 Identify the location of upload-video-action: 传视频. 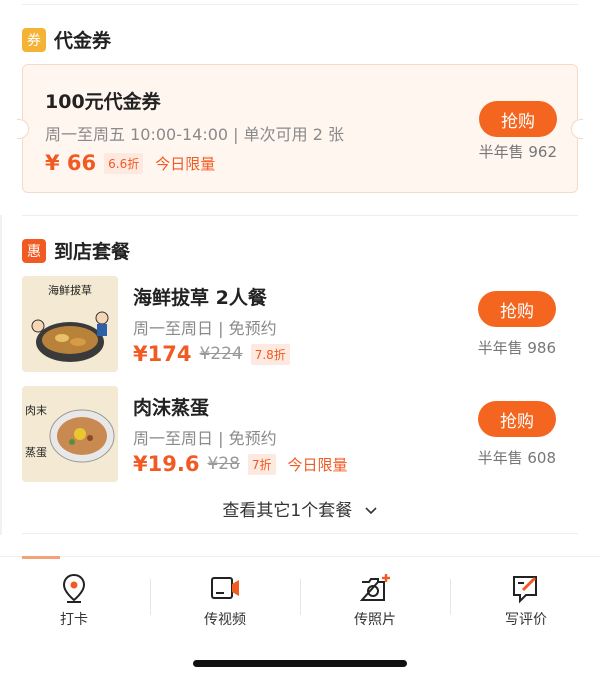
(225, 600).